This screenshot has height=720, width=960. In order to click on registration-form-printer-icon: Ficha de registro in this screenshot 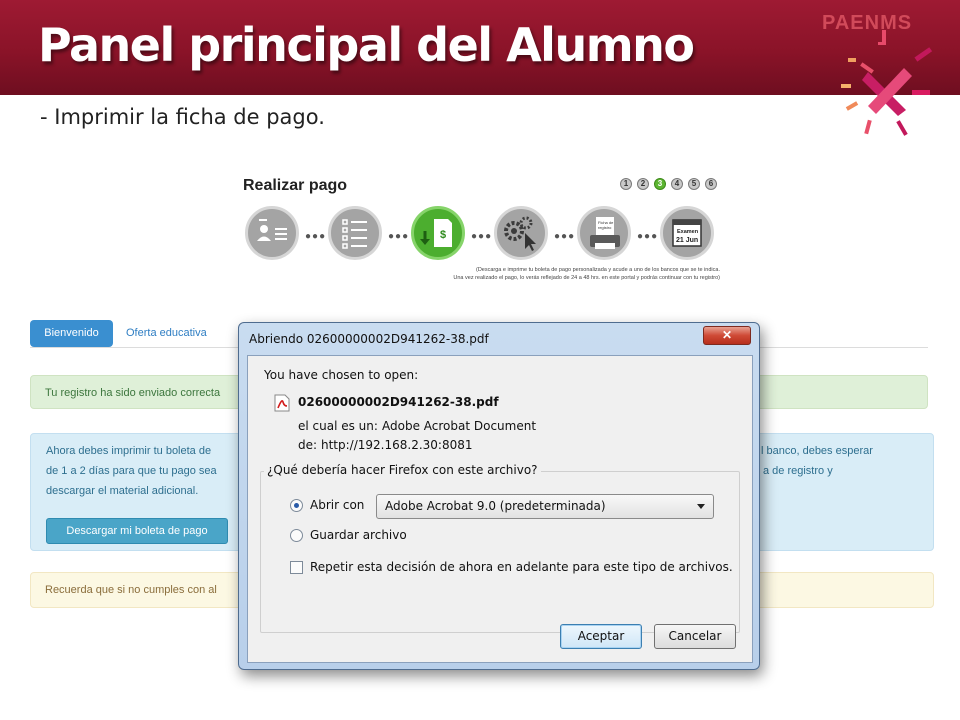, I will do `click(604, 233)`.